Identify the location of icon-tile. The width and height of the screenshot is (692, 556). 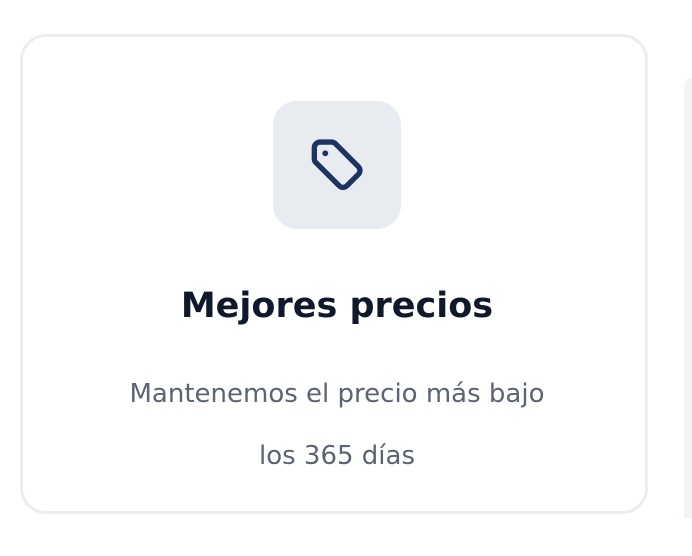
(337, 165).